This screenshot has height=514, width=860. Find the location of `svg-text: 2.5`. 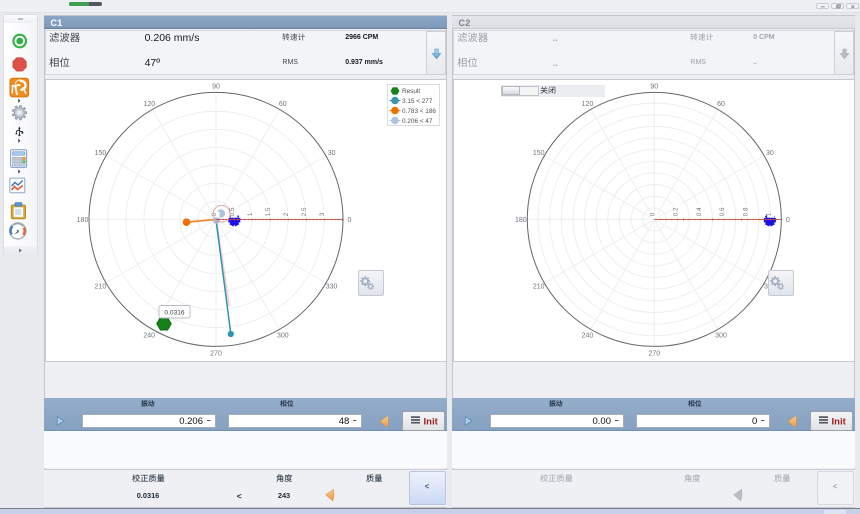

svg-text: 2.5 is located at coordinates (304, 211).